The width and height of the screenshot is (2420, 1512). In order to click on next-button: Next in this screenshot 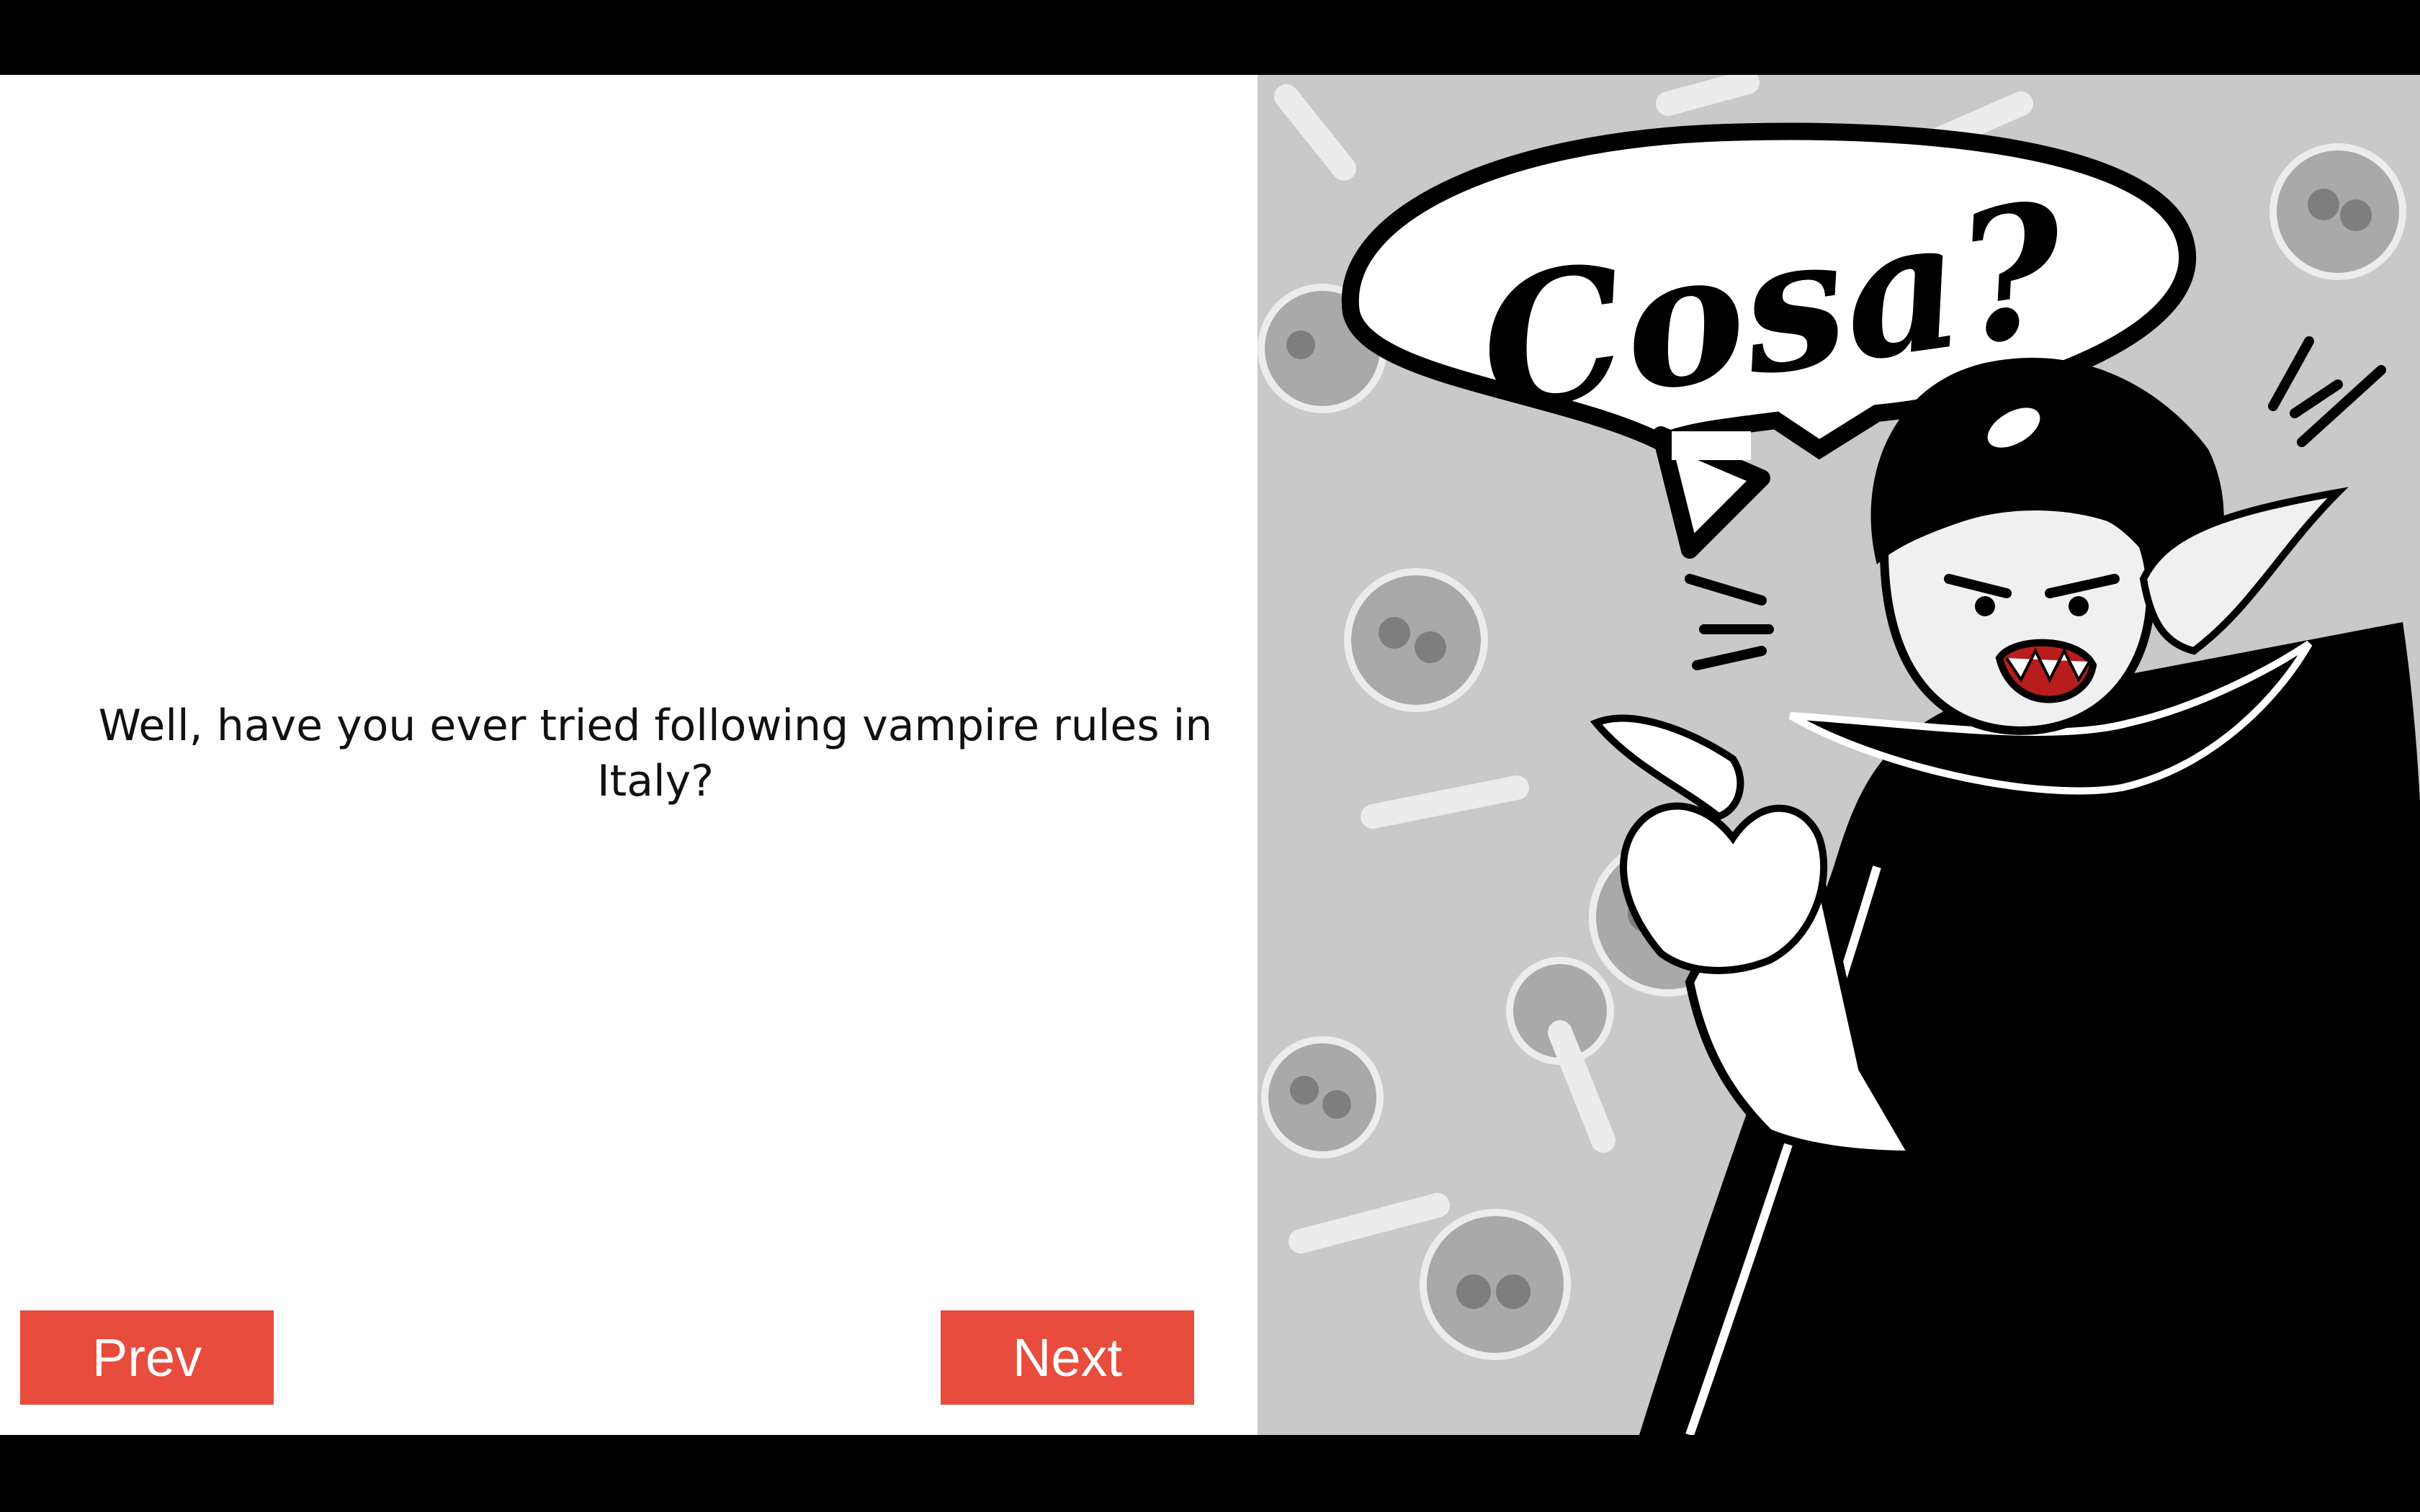, I will do `click(1067, 1357)`.